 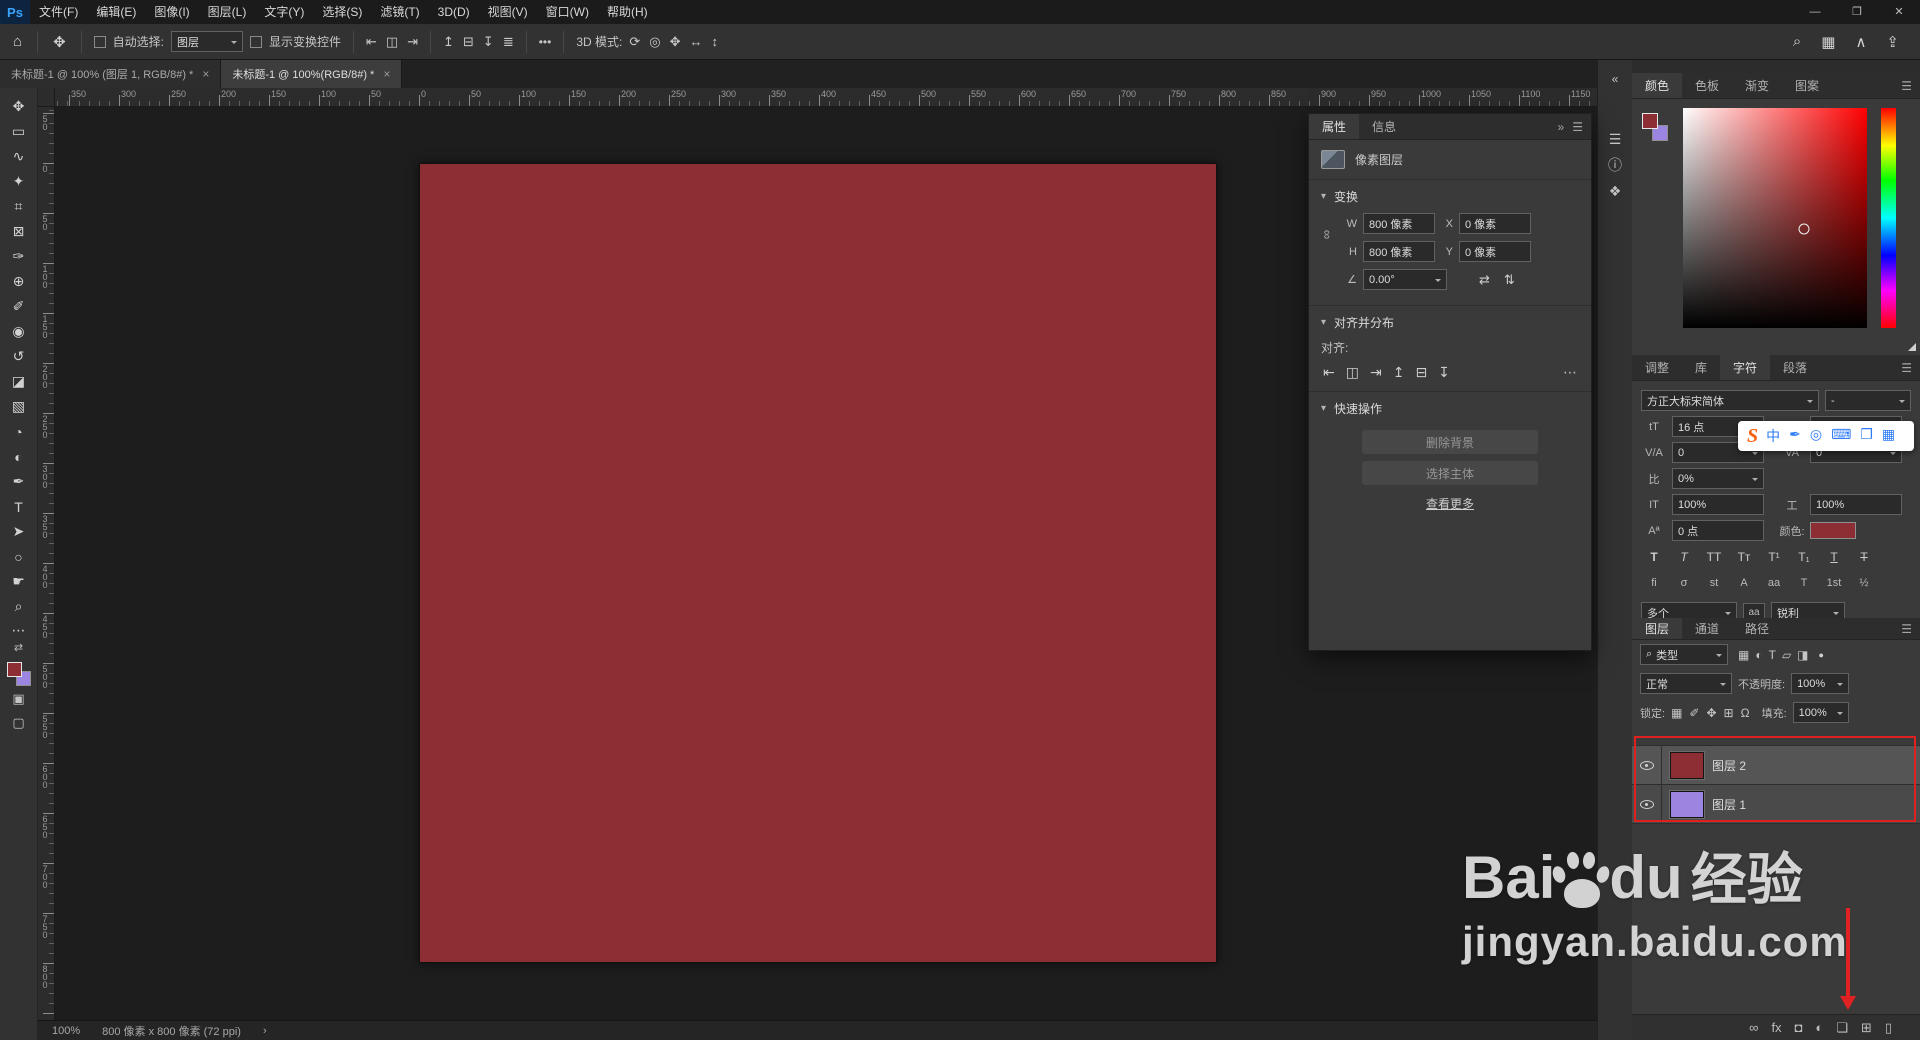 What do you see at coordinates (1795, 367) in the screenshot?
I see `panel-tab: 段落` at bounding box center [1795, 367].